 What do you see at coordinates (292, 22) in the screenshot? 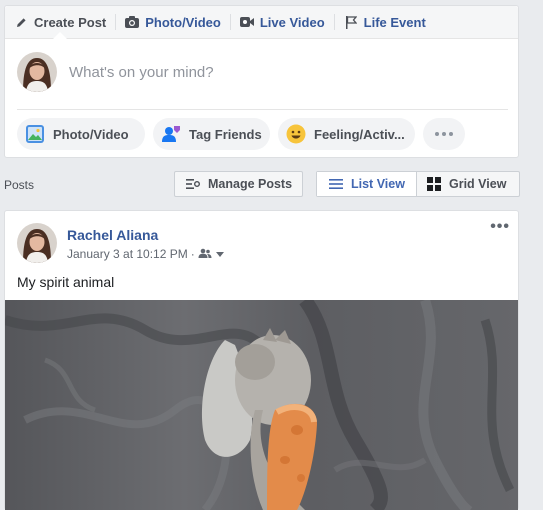
I see `tab-label: Live Video` at bounding box center [292, 22].